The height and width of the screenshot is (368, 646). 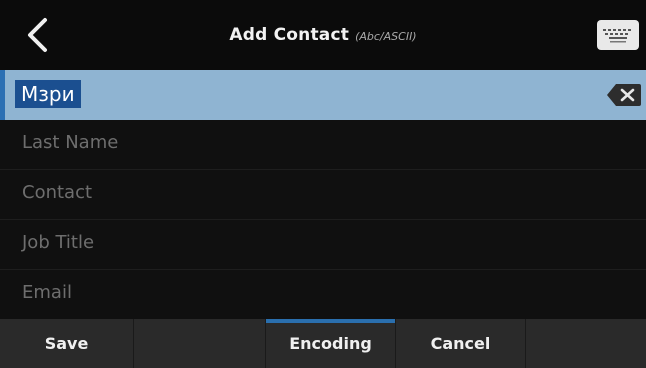 I want to click on email-placeholder: Email, so click(x=47, y=292).